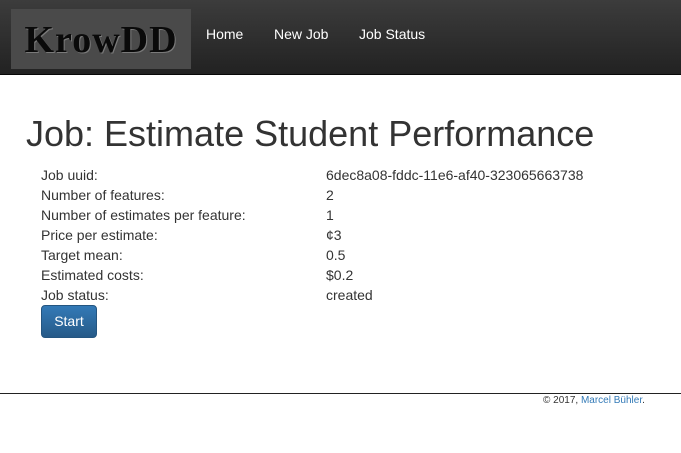 Image resolution: width=681 pixels, height=453 pixels. I want to click on detail-value: $0.2, so click(340, 275).